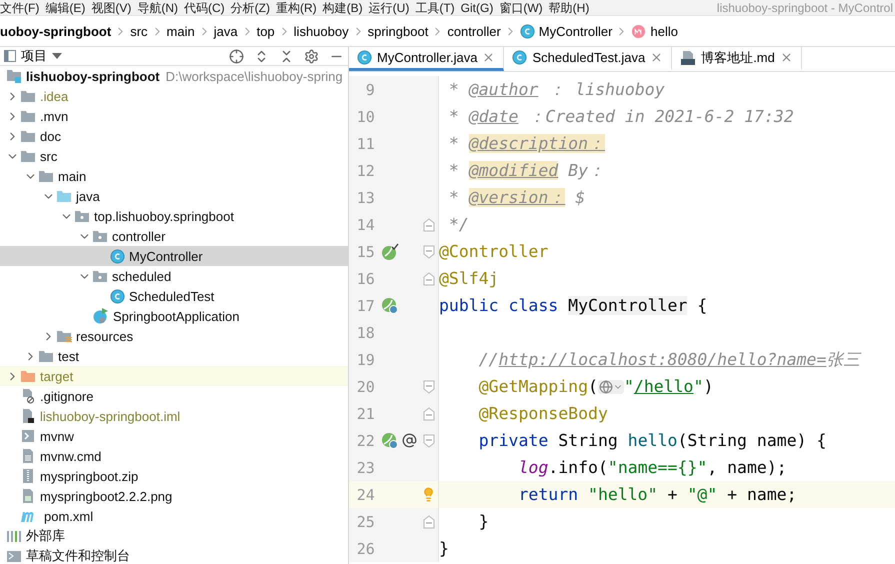 Image resolution: width=895 pixels, height=564 pixels. I want to click on module-file-icon, so click(28, 416).